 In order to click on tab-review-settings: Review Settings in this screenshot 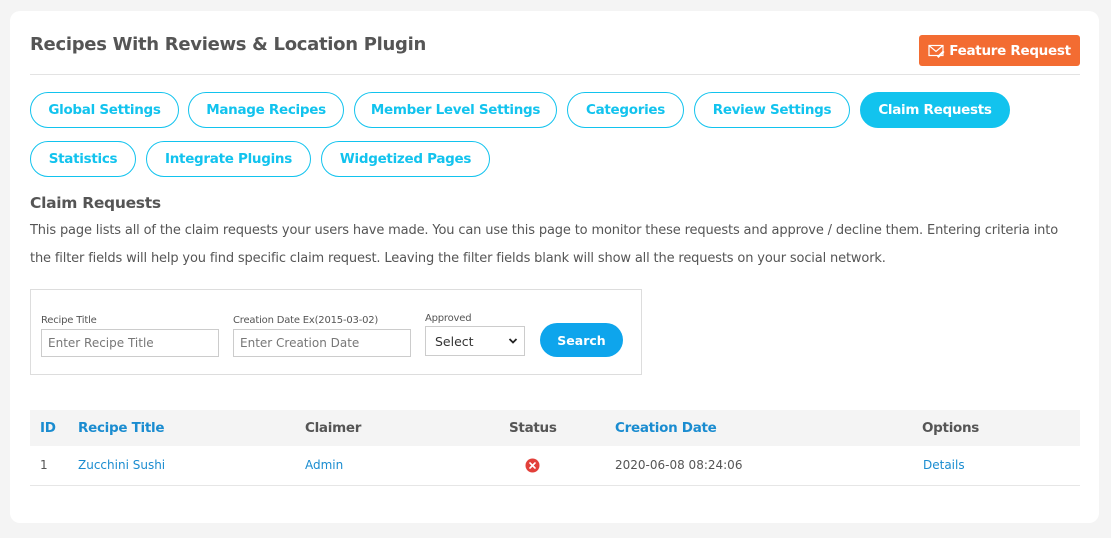, I will do `click(772, 110)`.